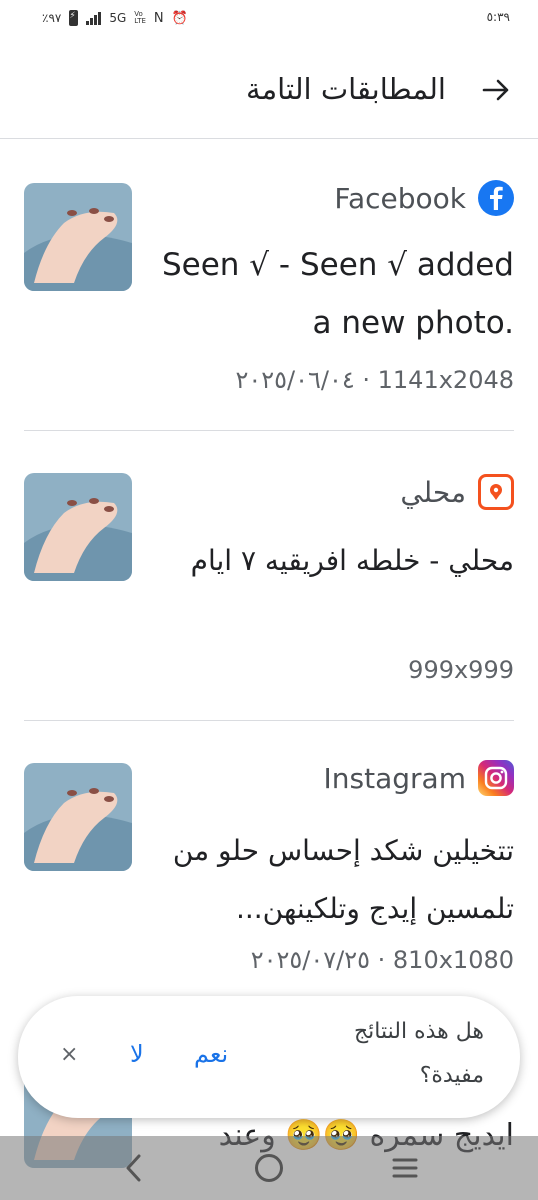 The width and height of the screenshot is (538, 1200). I want to click on source-row: محلي, so click(457, 492).